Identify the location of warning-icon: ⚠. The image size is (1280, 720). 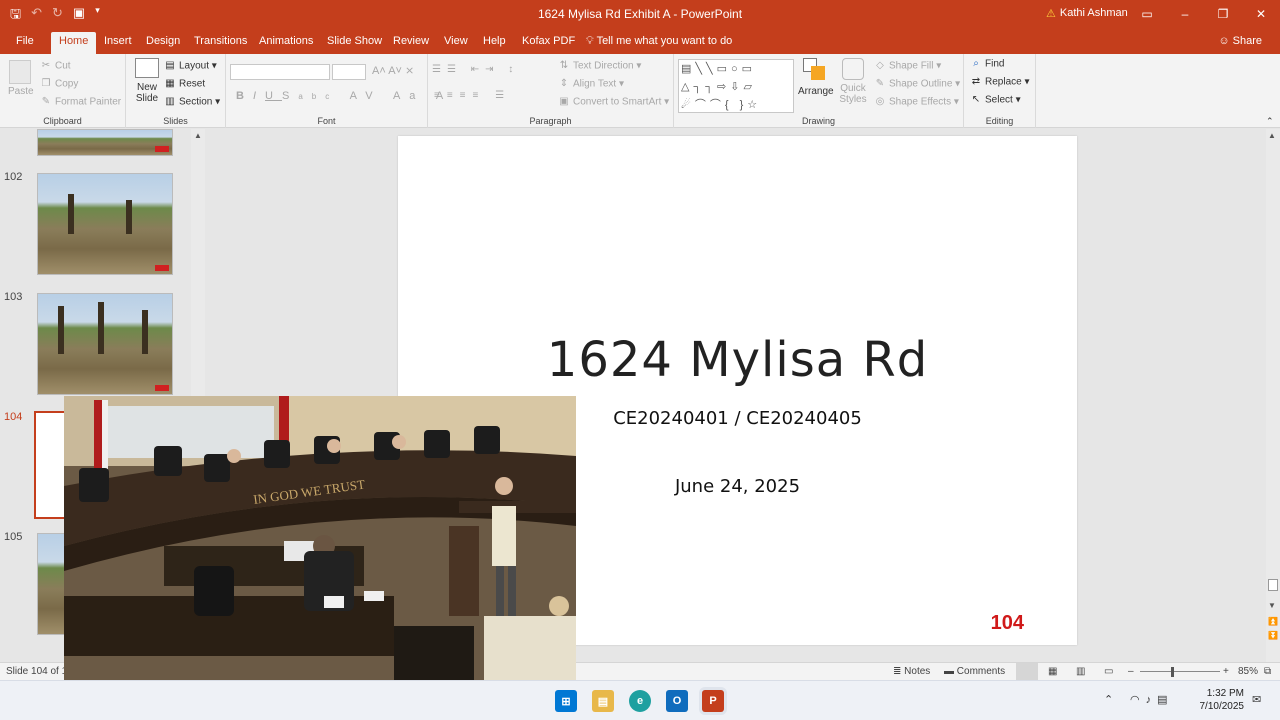
(1051, 14).